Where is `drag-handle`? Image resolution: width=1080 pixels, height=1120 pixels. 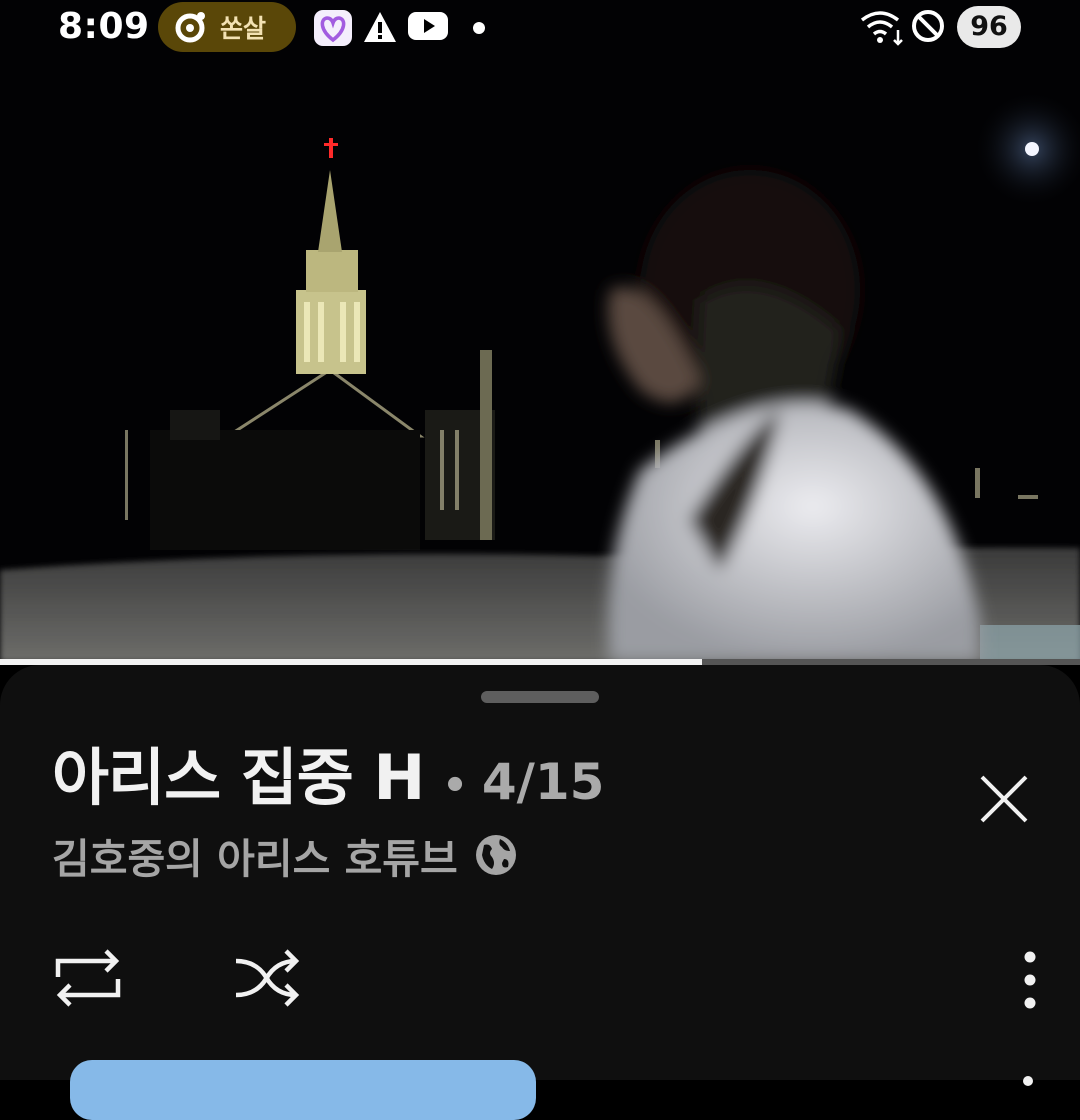
drag-handle is located at coordinates (540, 697).